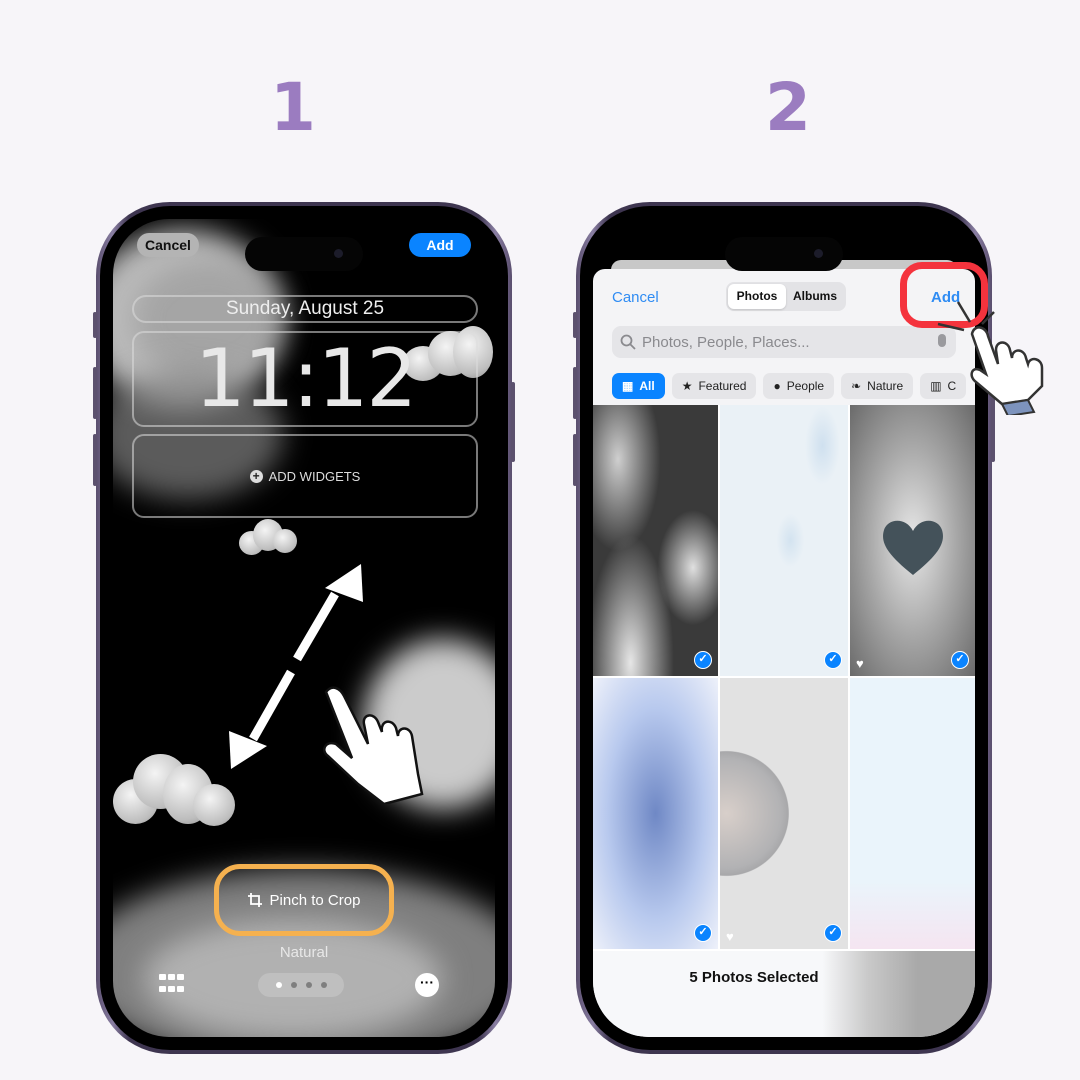 This screenshot has width=1080, height=1080. Describe the element at coordinates (788, 107) in the screenshot. I see `step-number-2: 2` at that location.